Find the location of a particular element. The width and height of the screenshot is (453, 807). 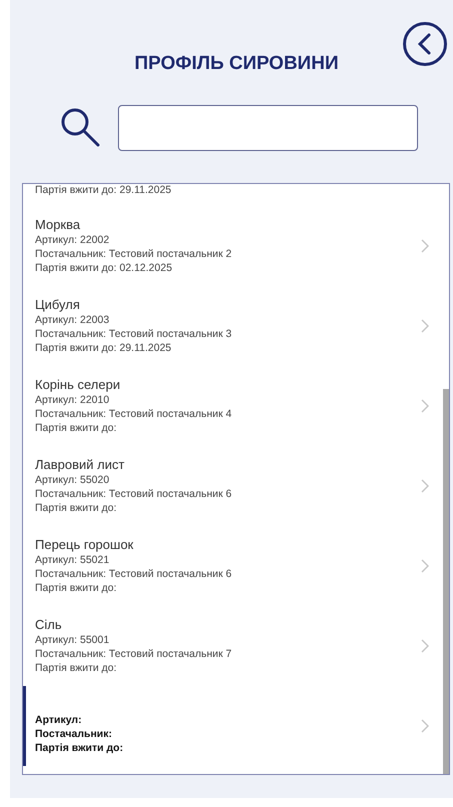

item-name: Лавровий лист is located at coordinates (80, 464).